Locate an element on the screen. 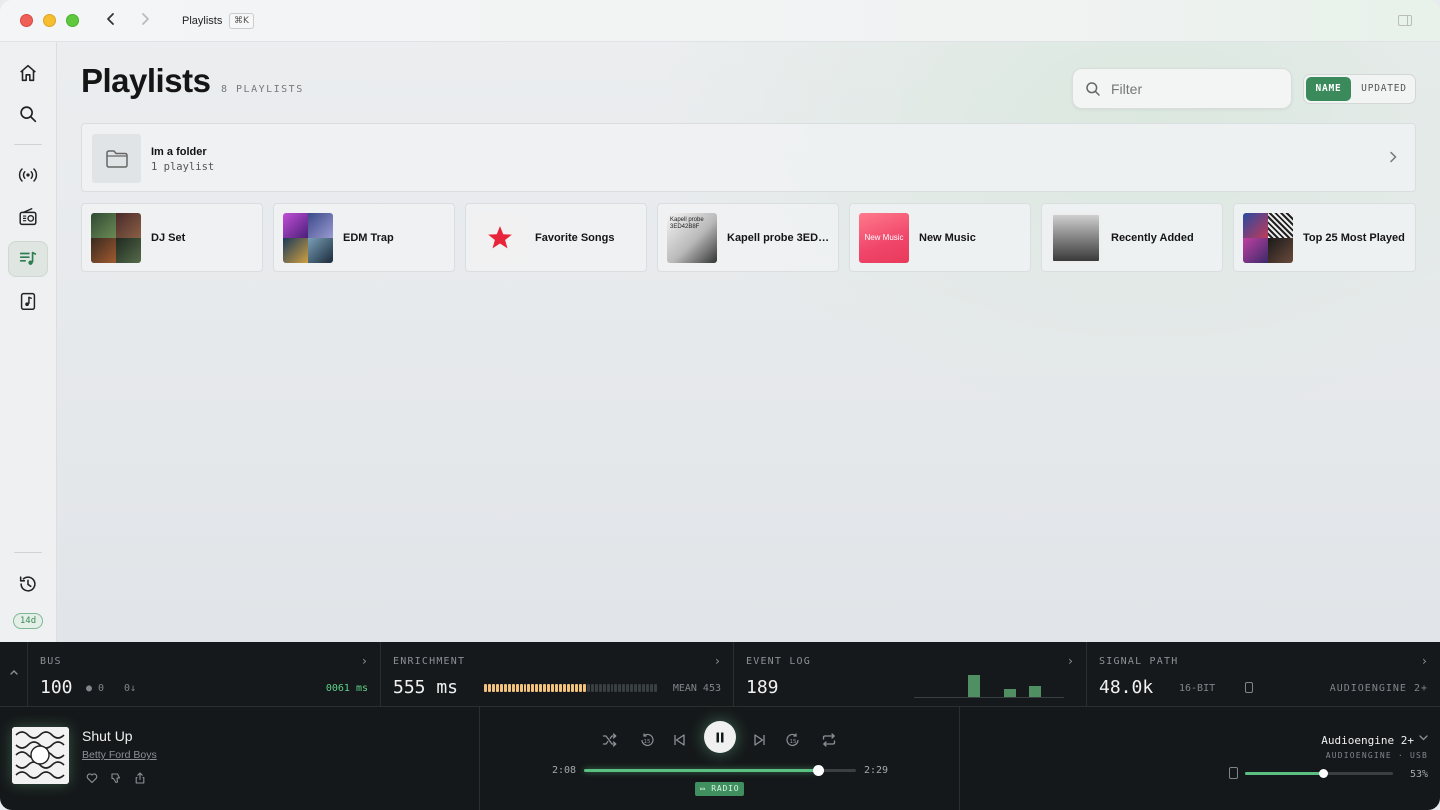  next-track-button is located at coordinates (760, 740).